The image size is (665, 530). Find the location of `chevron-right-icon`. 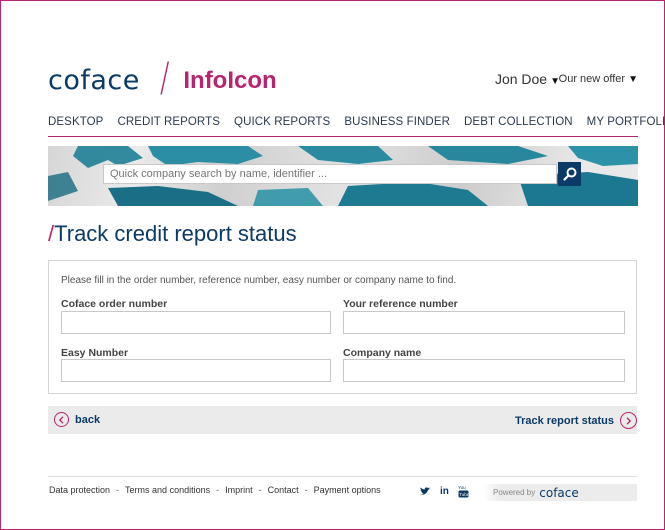

chevron-right-icon is located at coordinates (628, 420).